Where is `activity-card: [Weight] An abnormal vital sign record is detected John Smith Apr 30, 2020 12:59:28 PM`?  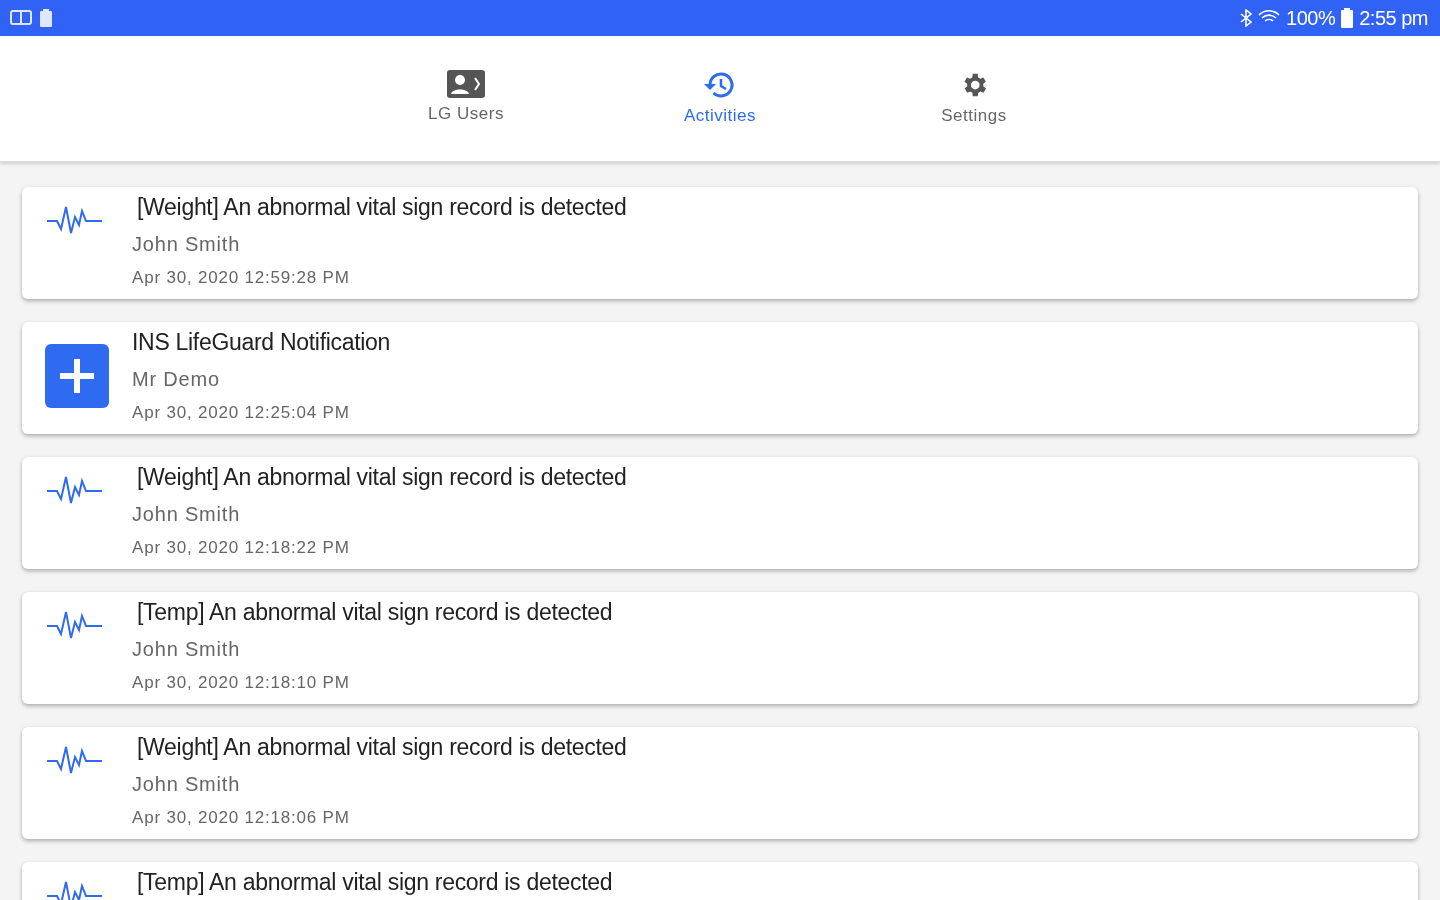
activity-card: [Weight] An abnormal vital sign record is detected John Smith Apr 30, 2020 12:59:28 PM is located at coordinates (720, 243).